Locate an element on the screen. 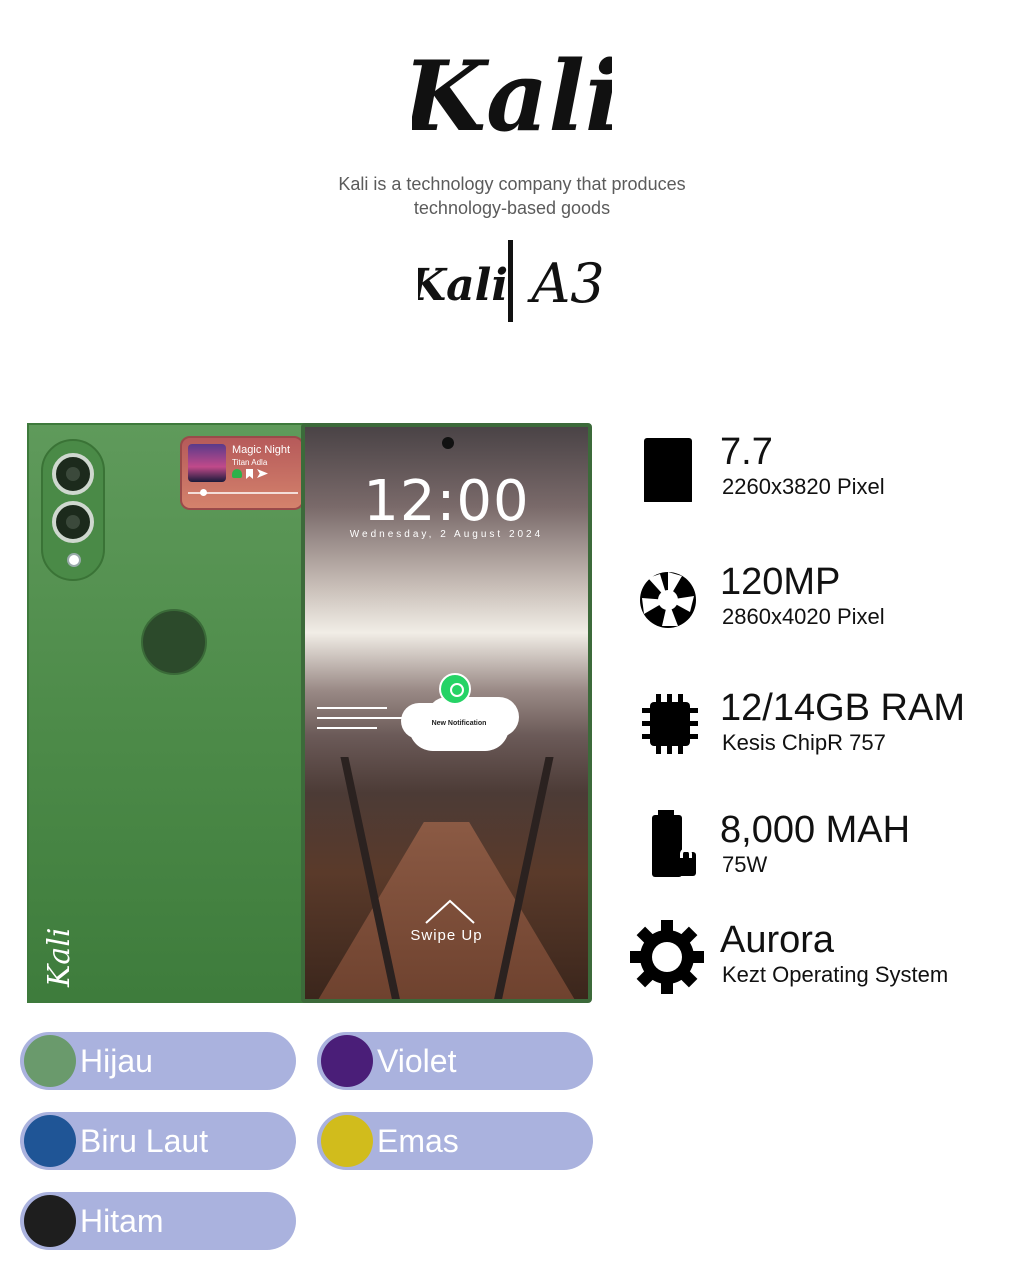 This screenshot has width=1024, height=1280. camera-module is located at coordinates (73, 510).